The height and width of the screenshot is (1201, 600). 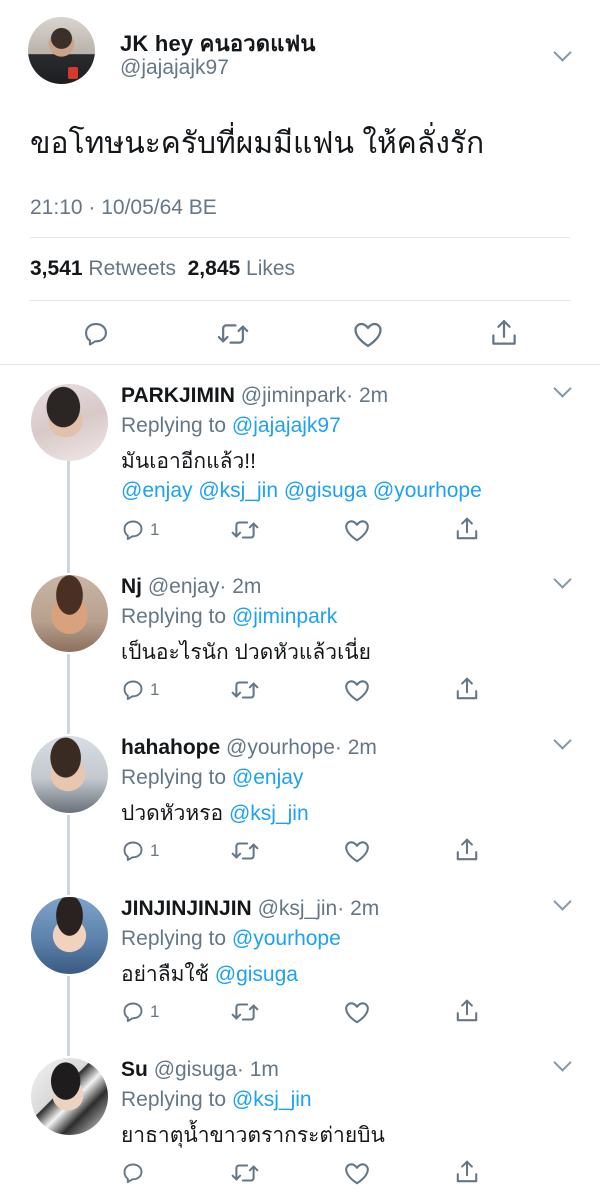 What do you see at coordinates (131, 586) in the screenshot?
I see `display-name: Nj` at bounding box center [131, 586].